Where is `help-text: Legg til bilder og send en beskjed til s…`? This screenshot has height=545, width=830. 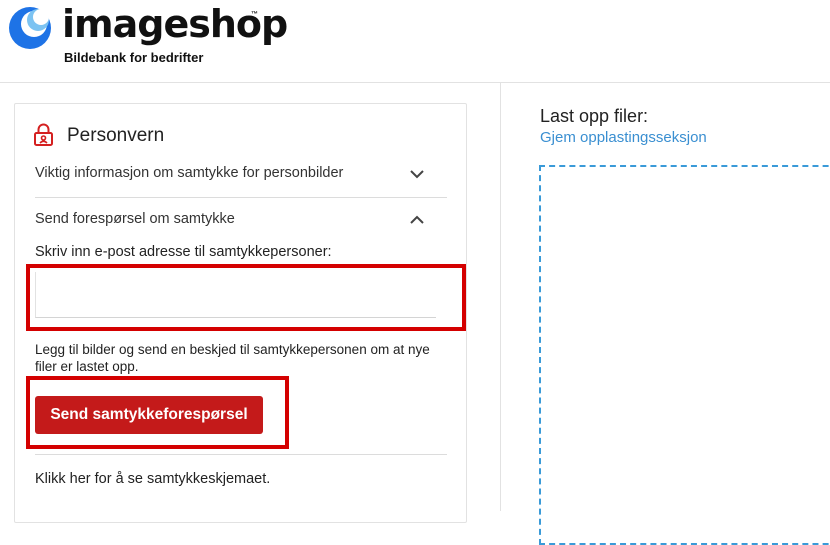
help-text: Legg til bilder og send en beskjed til s… is located at coordinates (232, 358).